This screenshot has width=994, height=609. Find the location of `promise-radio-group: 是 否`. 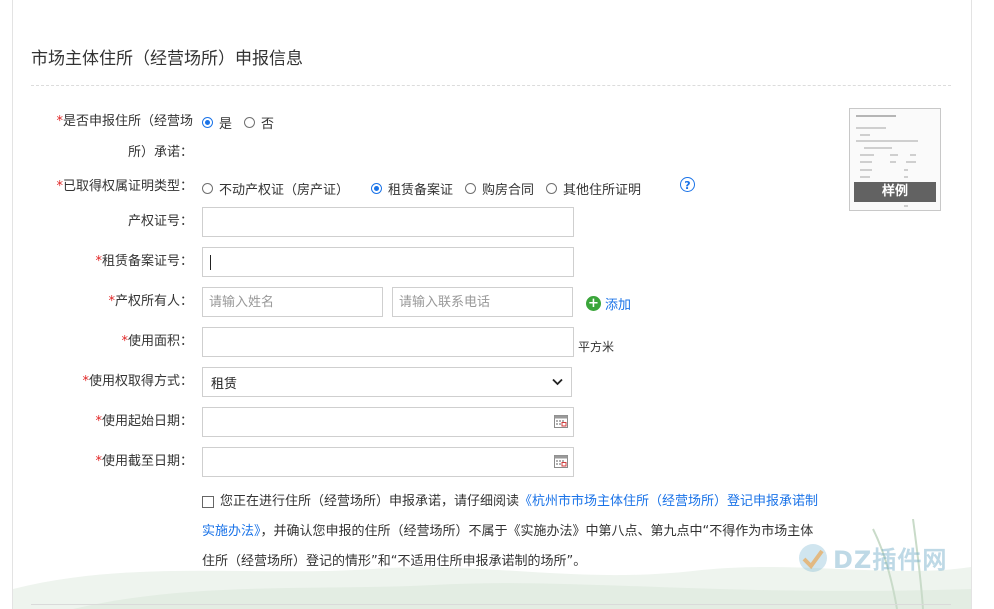

promise-radio-group: 是 否 is located at coordinates (244, 122).